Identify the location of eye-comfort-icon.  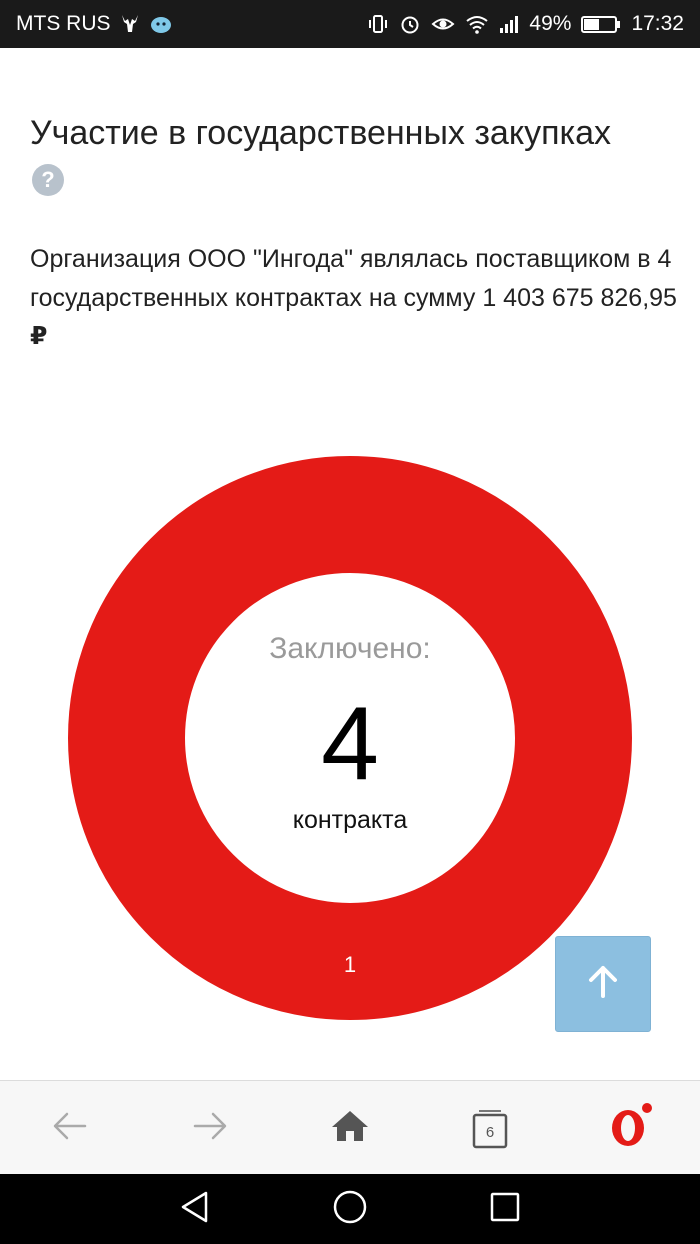
(443, 24).